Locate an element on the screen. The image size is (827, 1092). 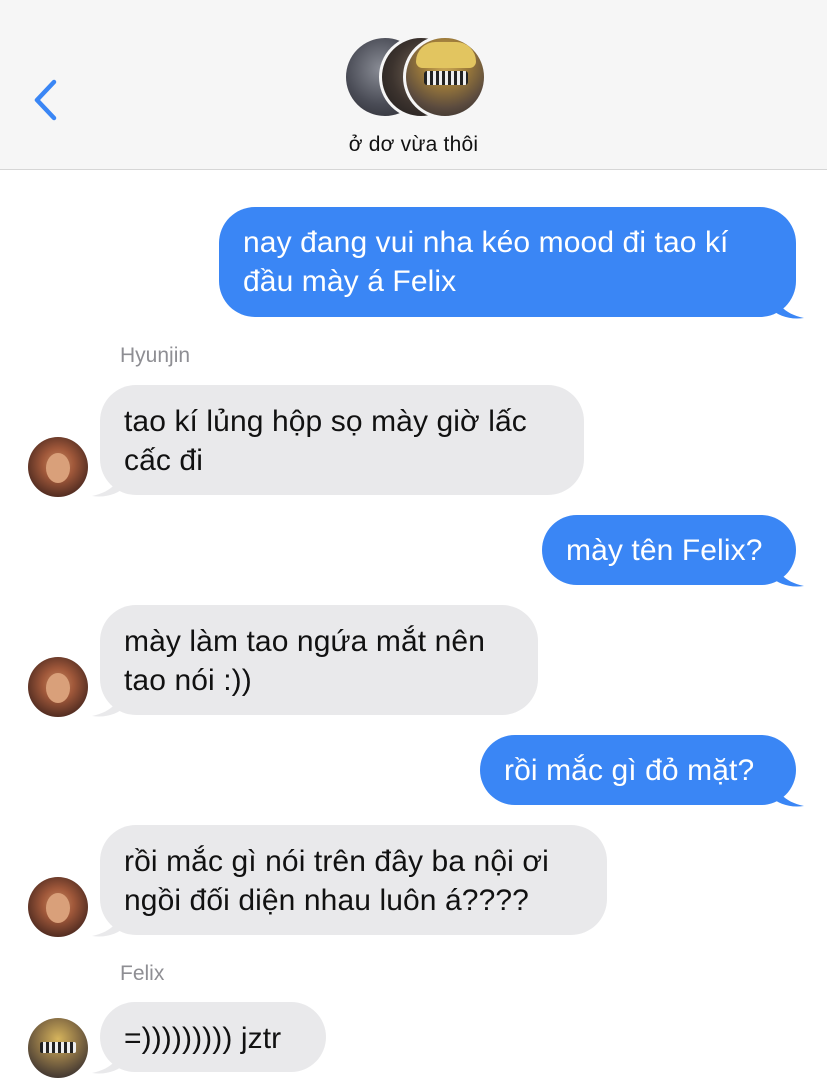
sender-name: Felix is located at coordinates (142, 973).